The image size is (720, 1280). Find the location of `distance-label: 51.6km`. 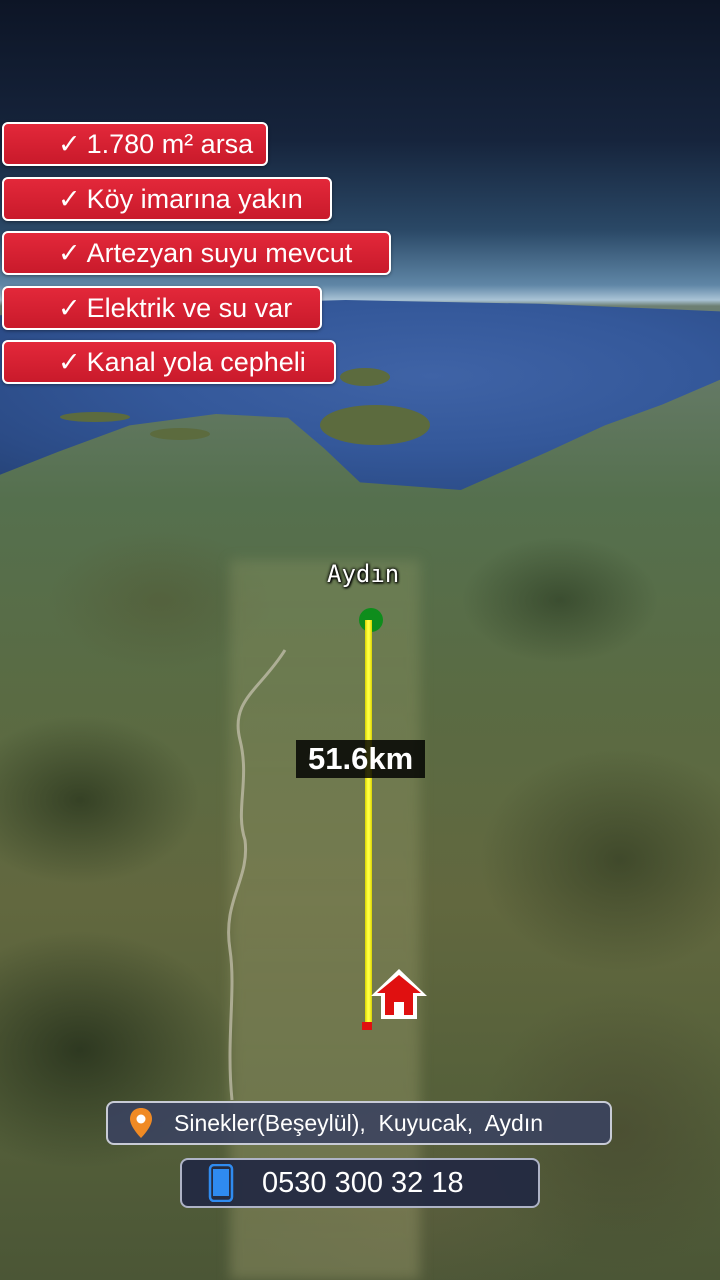

distance-label: 51.6km is located at coordinates (361, 759).